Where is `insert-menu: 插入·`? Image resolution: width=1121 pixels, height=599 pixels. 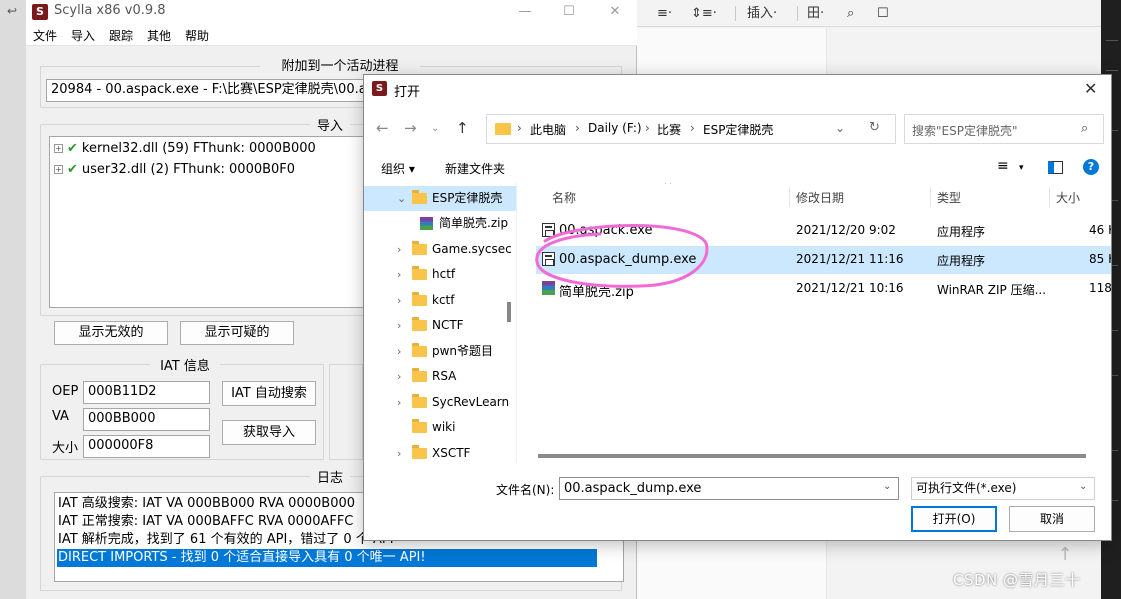
insert-menu: 插入· is located at coordinates (762, 13).